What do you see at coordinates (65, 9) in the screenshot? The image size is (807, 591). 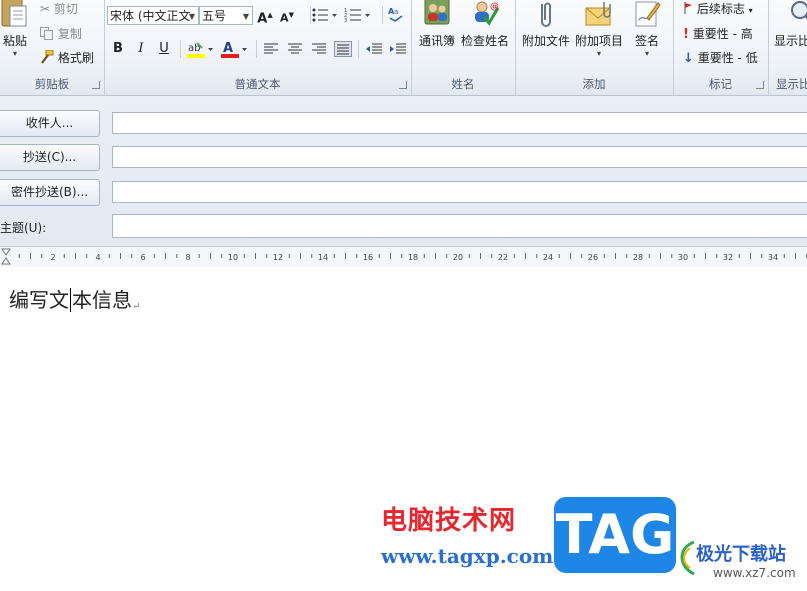 I see `cut-label: 剪切` at bounding box center [65, 9].